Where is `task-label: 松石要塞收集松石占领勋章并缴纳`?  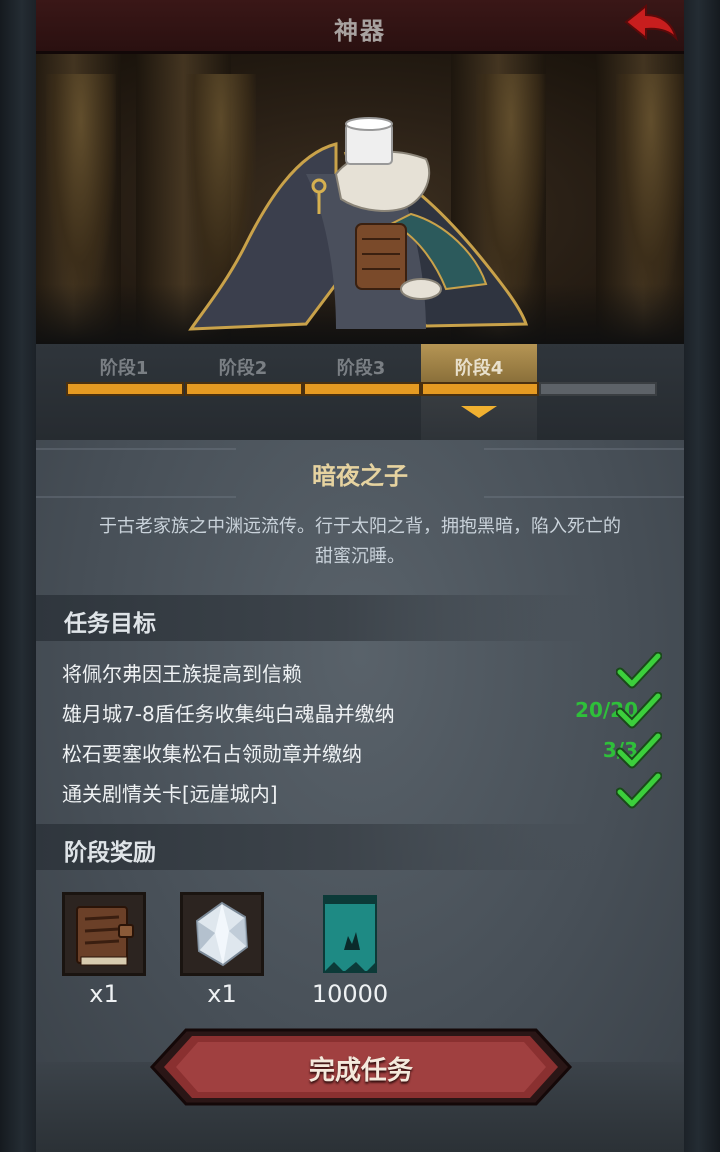
task-label: 松石要塞收集松石占领勋章并缴纳 is located at coordinates (212, 754).